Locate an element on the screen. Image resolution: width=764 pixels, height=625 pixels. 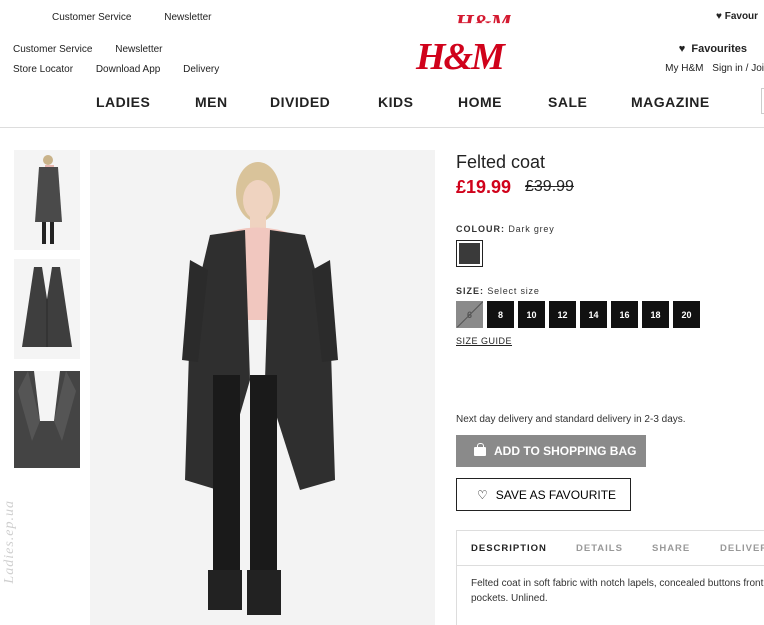
colour-swatch-dark-grey is located at coordinates (469, 253).